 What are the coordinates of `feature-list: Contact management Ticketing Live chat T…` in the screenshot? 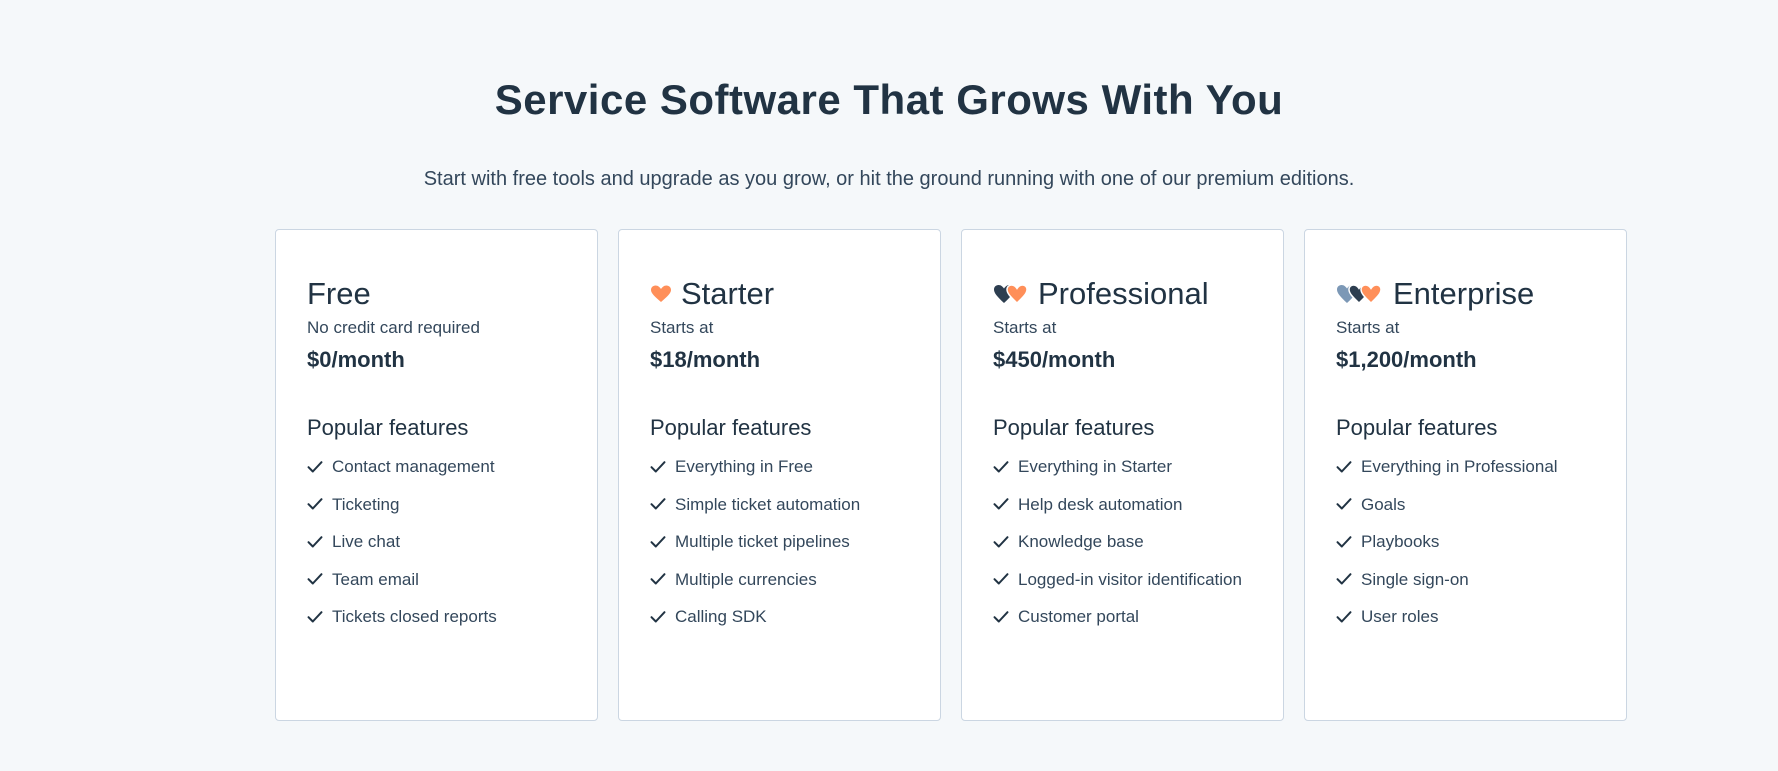 It's located at (437, 541).